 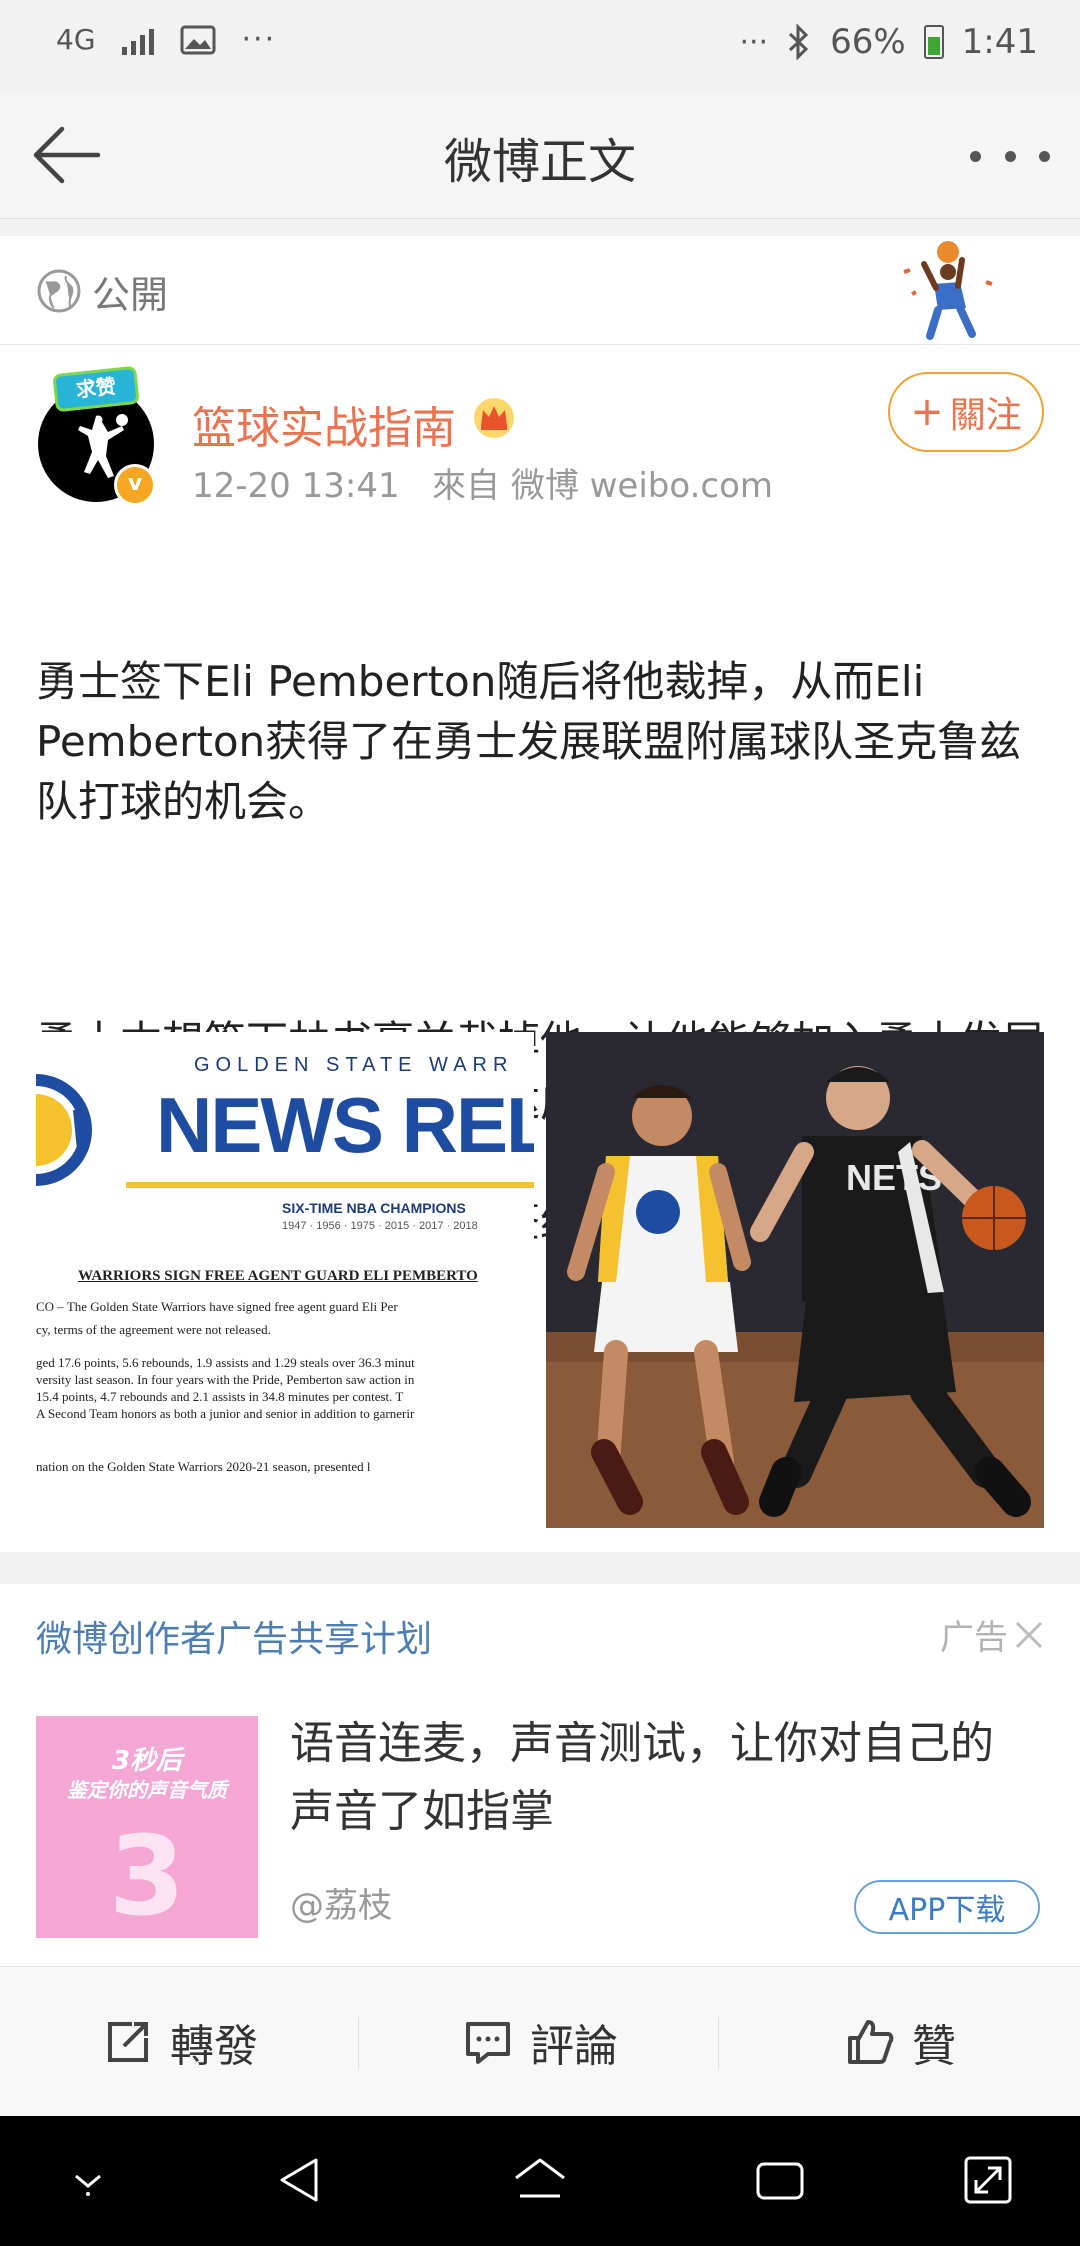 What do you see at coordinates (927, 412) in the screenshot?
I see `plus-icon: +` at bounding box center [927, 412].